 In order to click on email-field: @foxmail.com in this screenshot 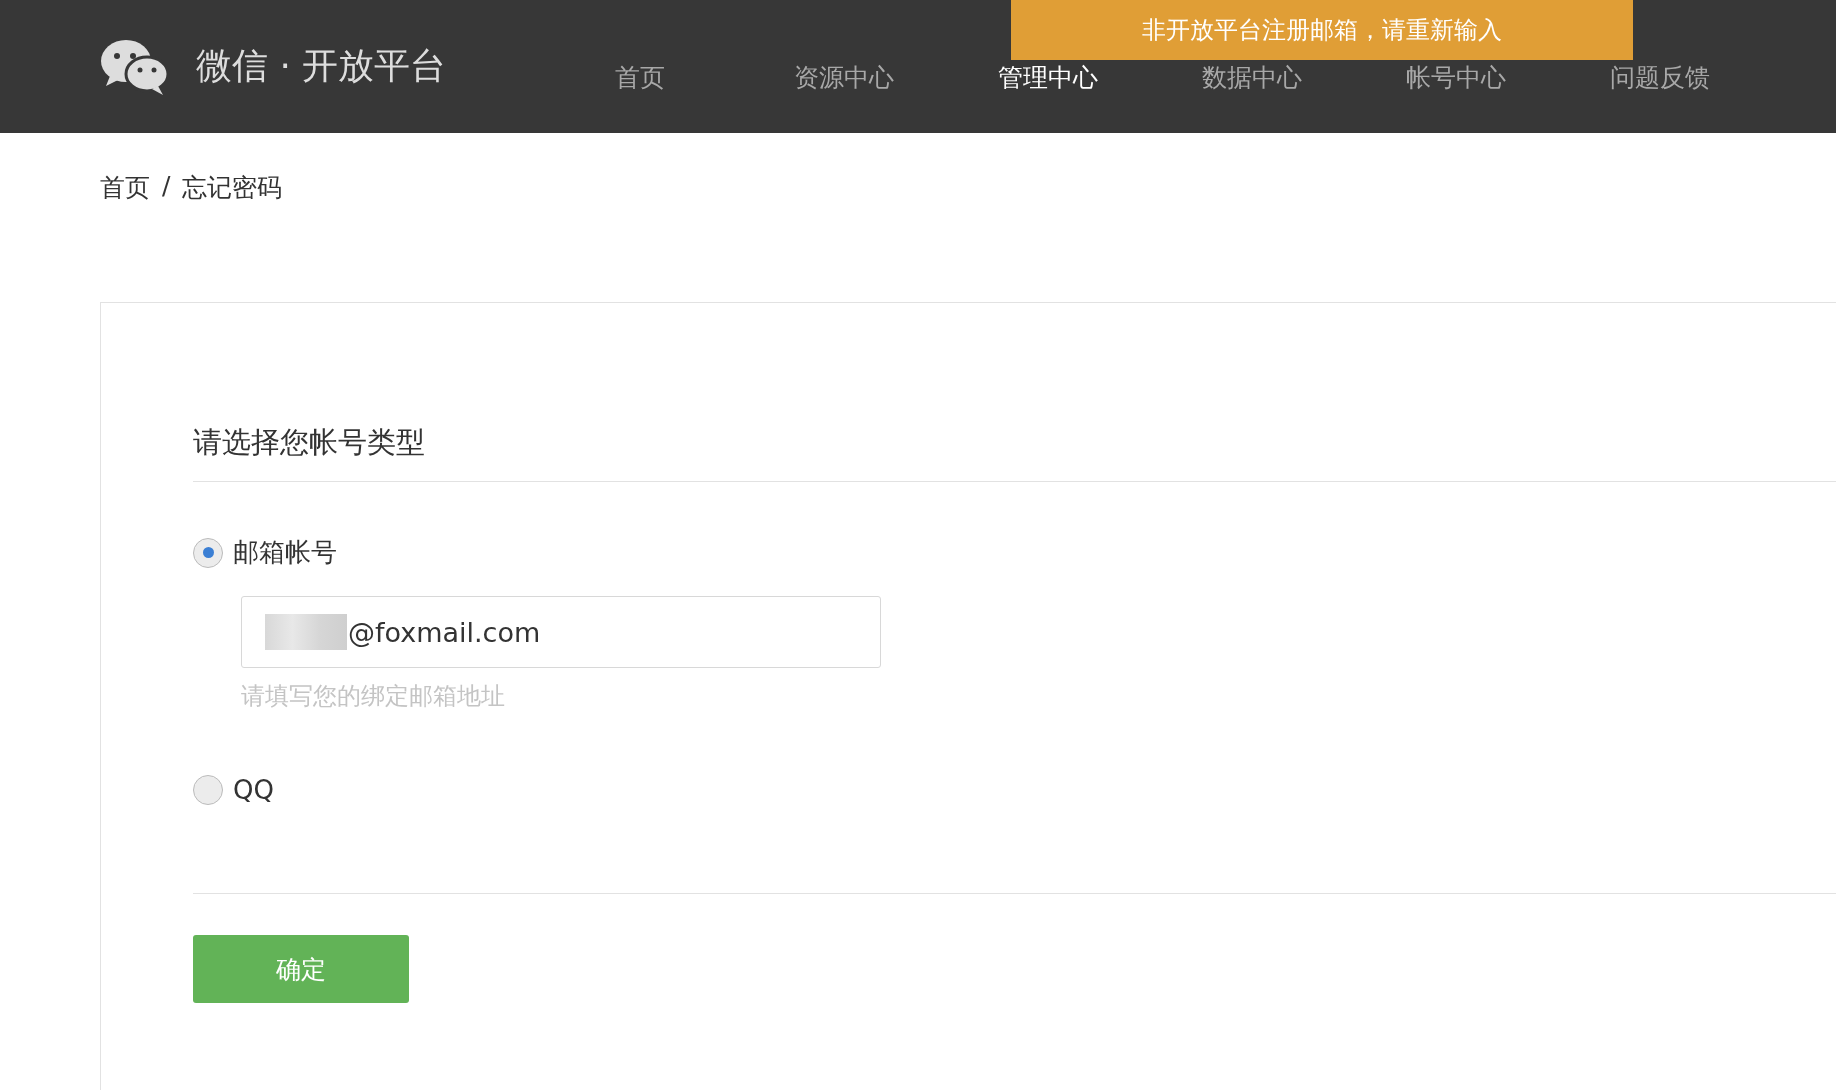, I will do `click(561, 632)`.